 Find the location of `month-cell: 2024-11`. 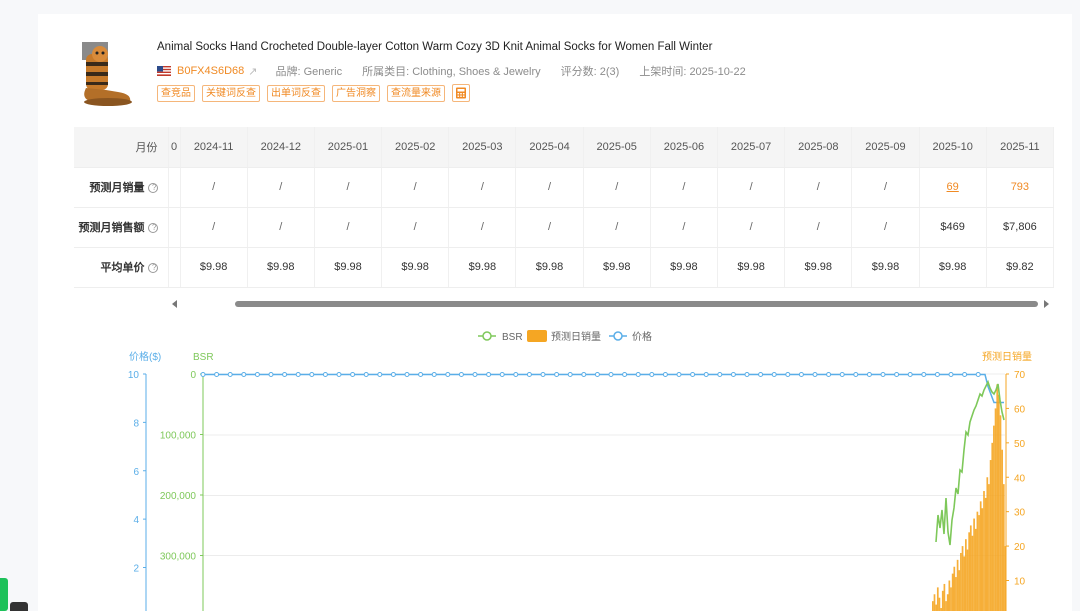

month-cell: 2024-11 is located at coordinates (214, 147).